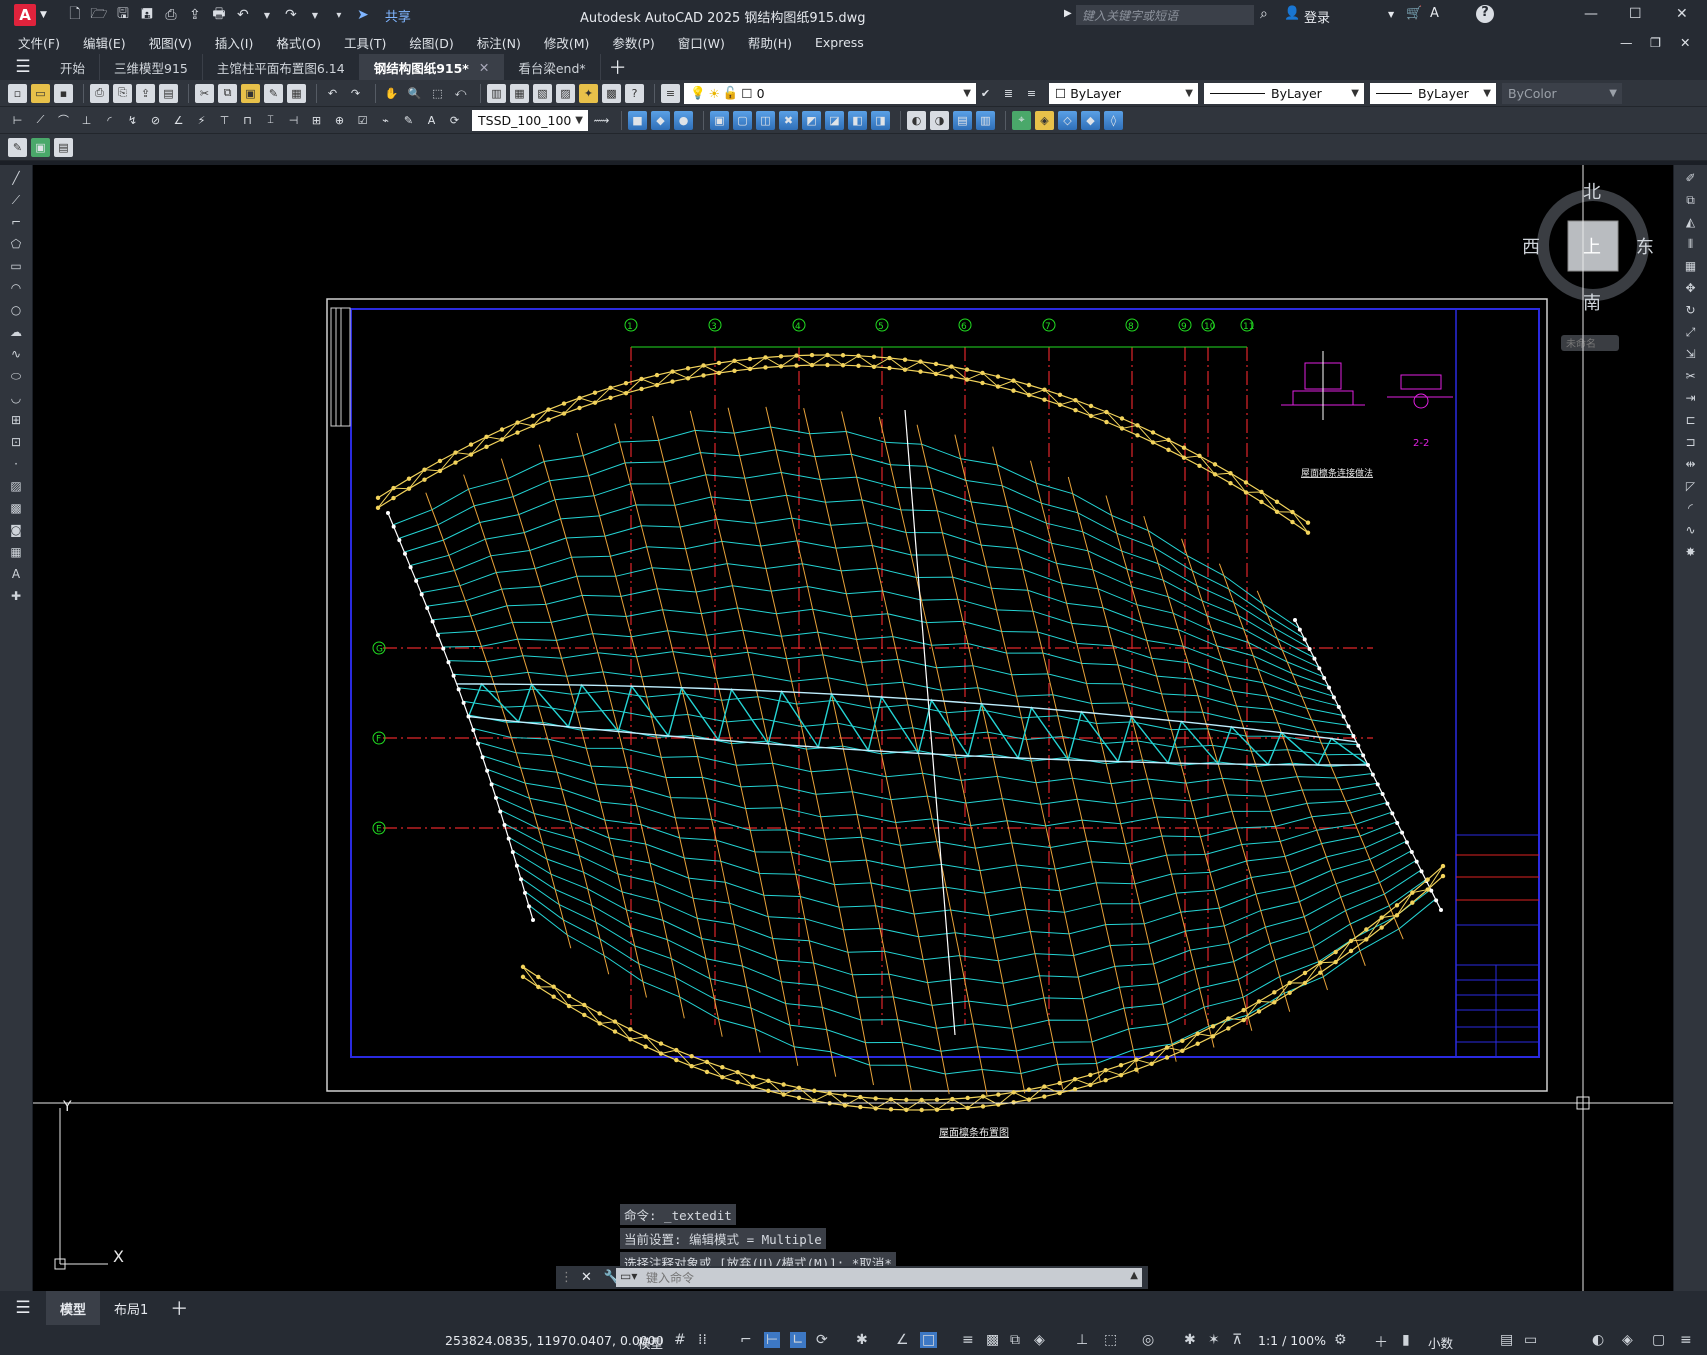  Describe the element at coordinates (1082, 1340) in the screenshot. I see `dynamic-ucs-icon: ⊥` at that location.